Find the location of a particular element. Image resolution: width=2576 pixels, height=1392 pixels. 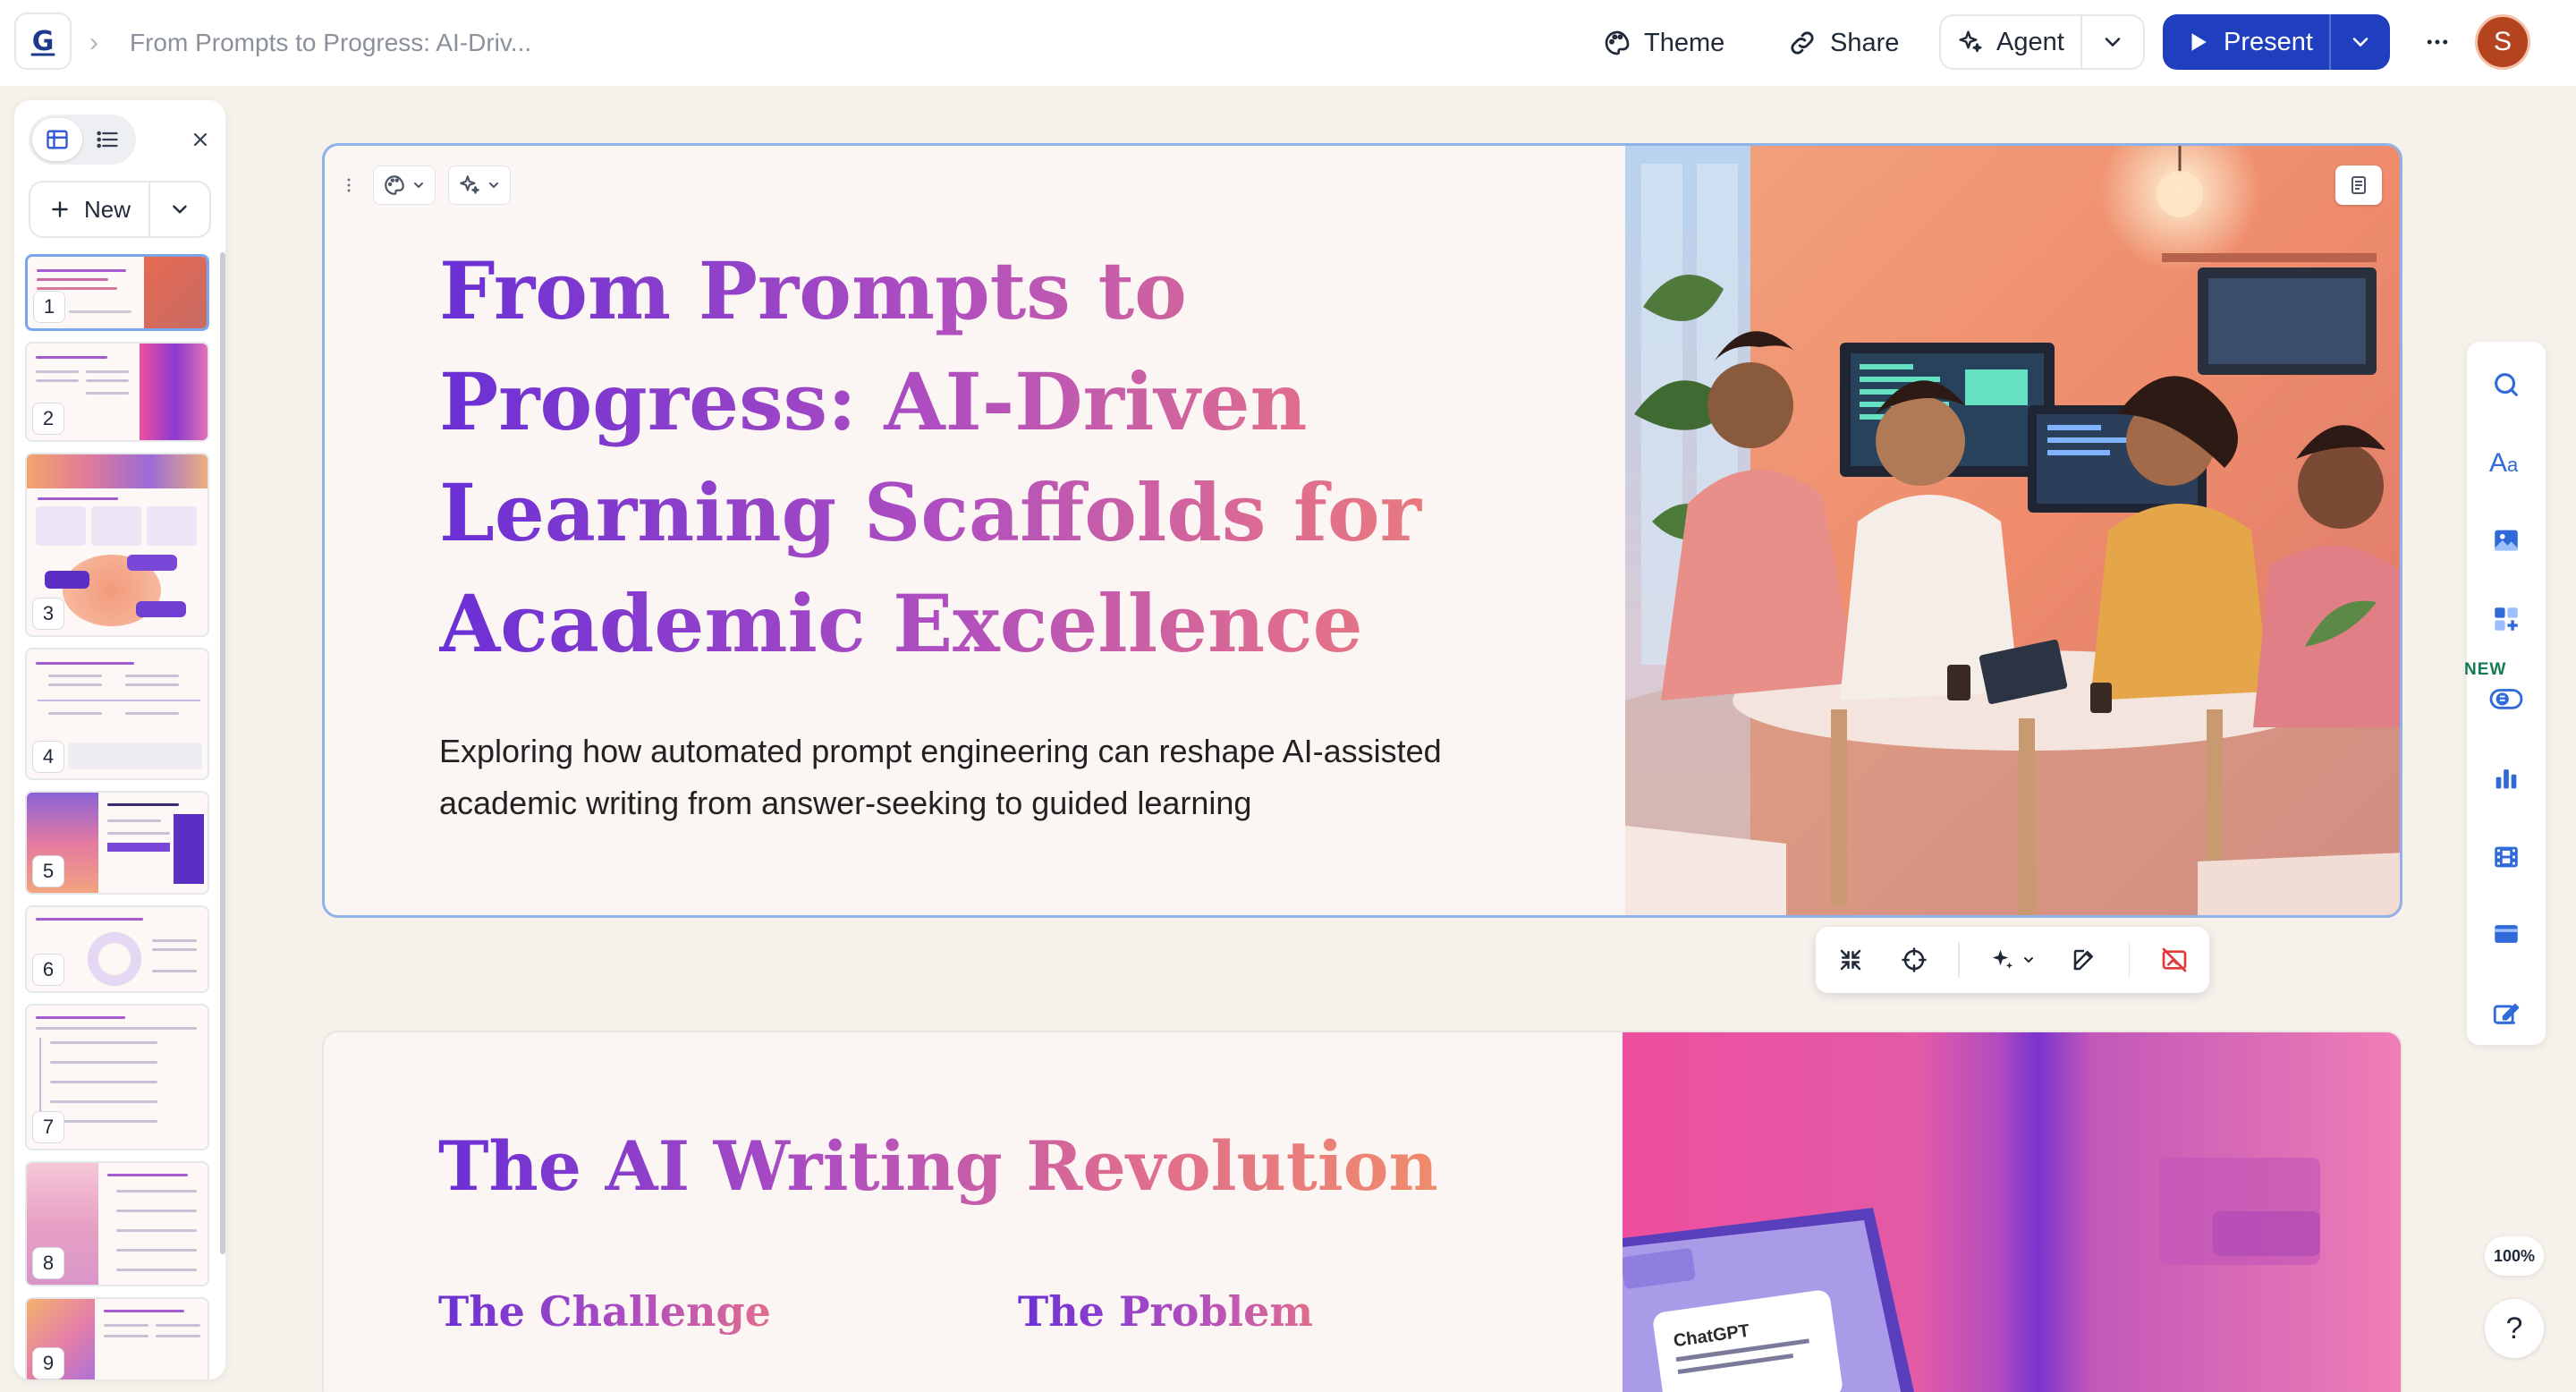

new-slide-dropdown is located at coordinates (179, 209).